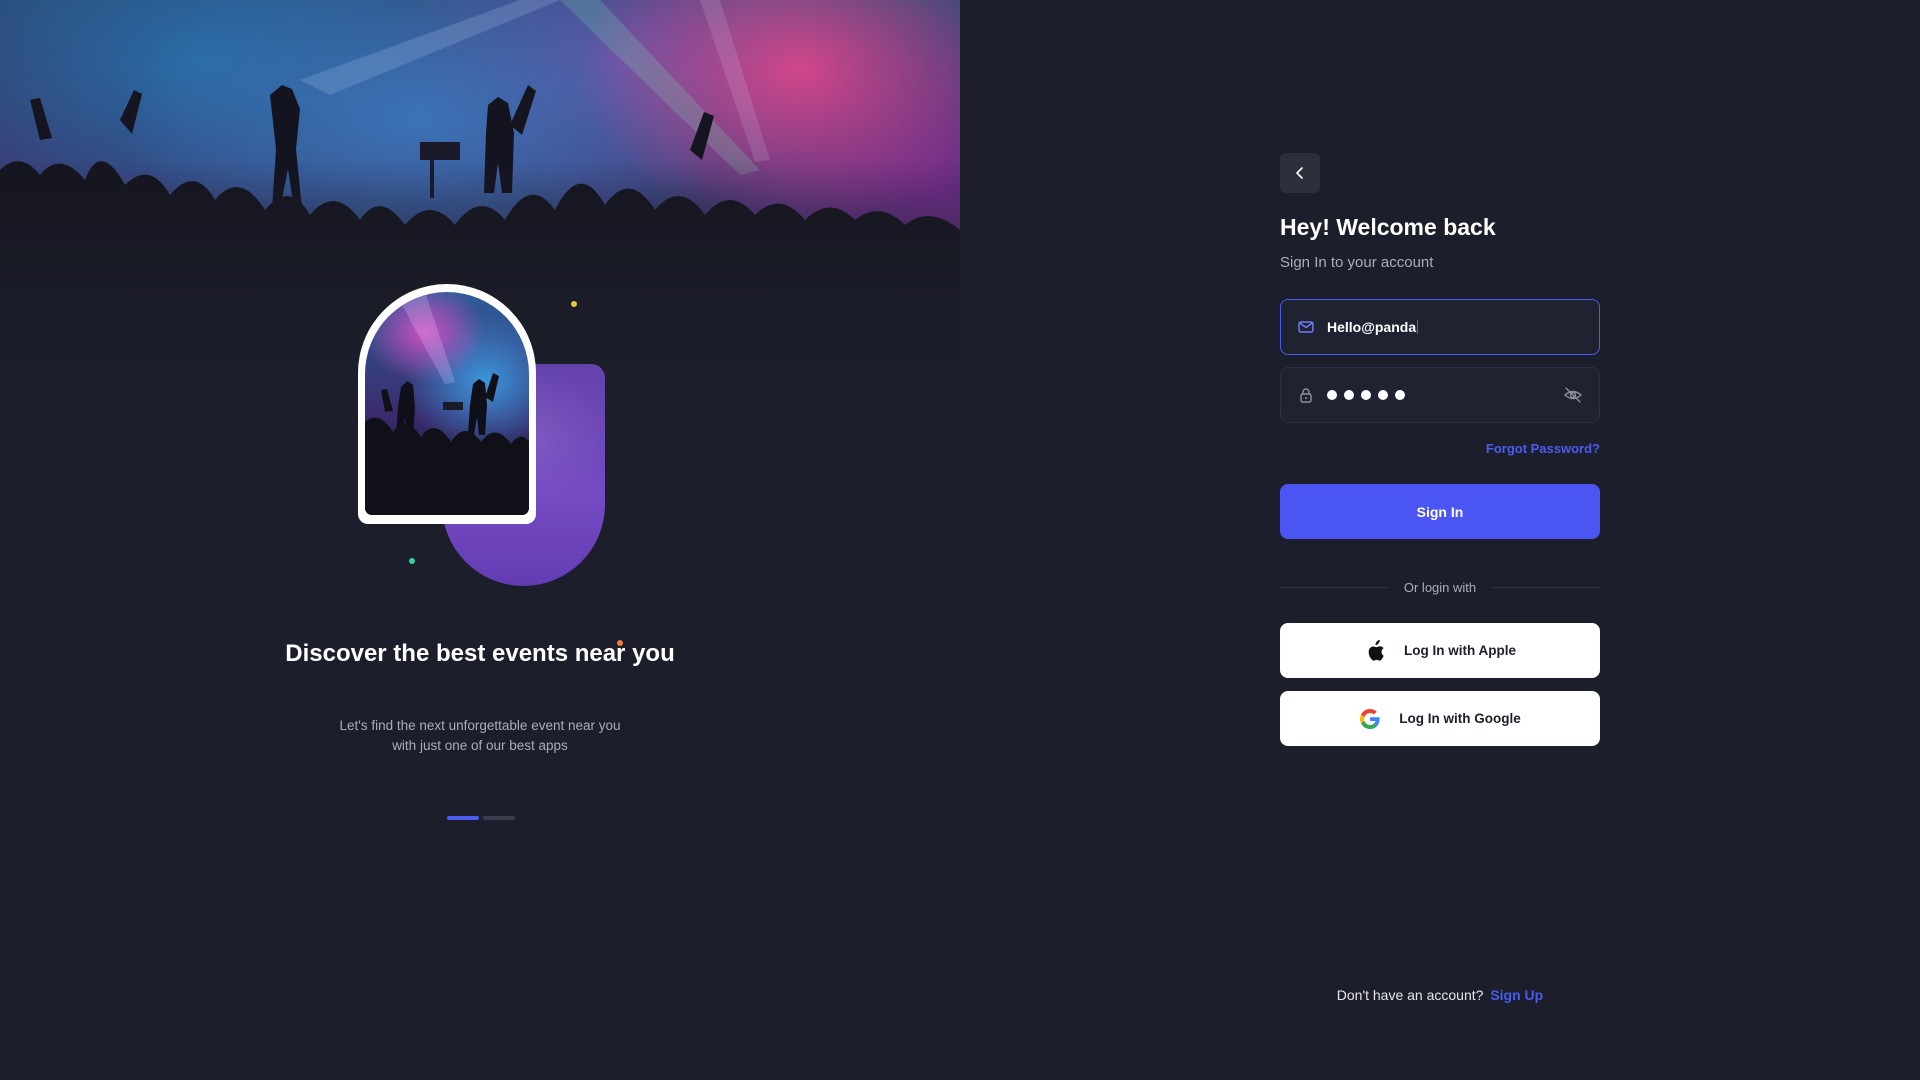 This screenshot has height=1080, width=1920. I want to click on back-button, so click(1300, 173).